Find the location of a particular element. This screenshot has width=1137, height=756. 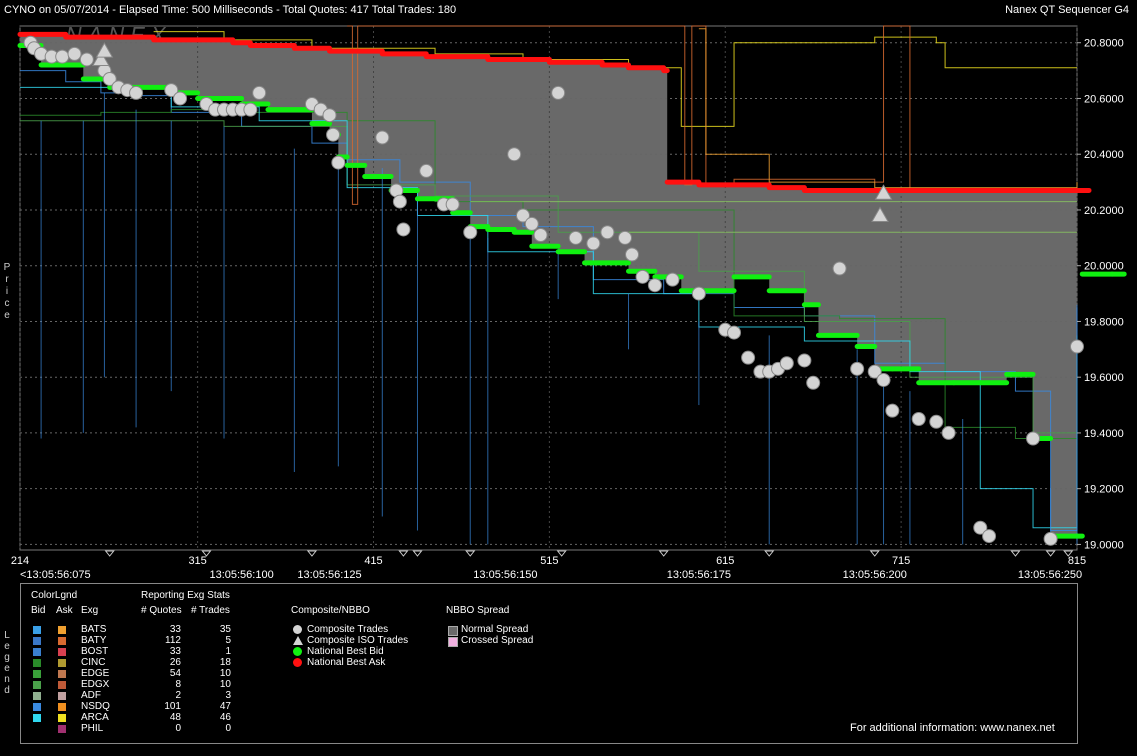

col-exg: Exg is located at coordinates (90, 610).